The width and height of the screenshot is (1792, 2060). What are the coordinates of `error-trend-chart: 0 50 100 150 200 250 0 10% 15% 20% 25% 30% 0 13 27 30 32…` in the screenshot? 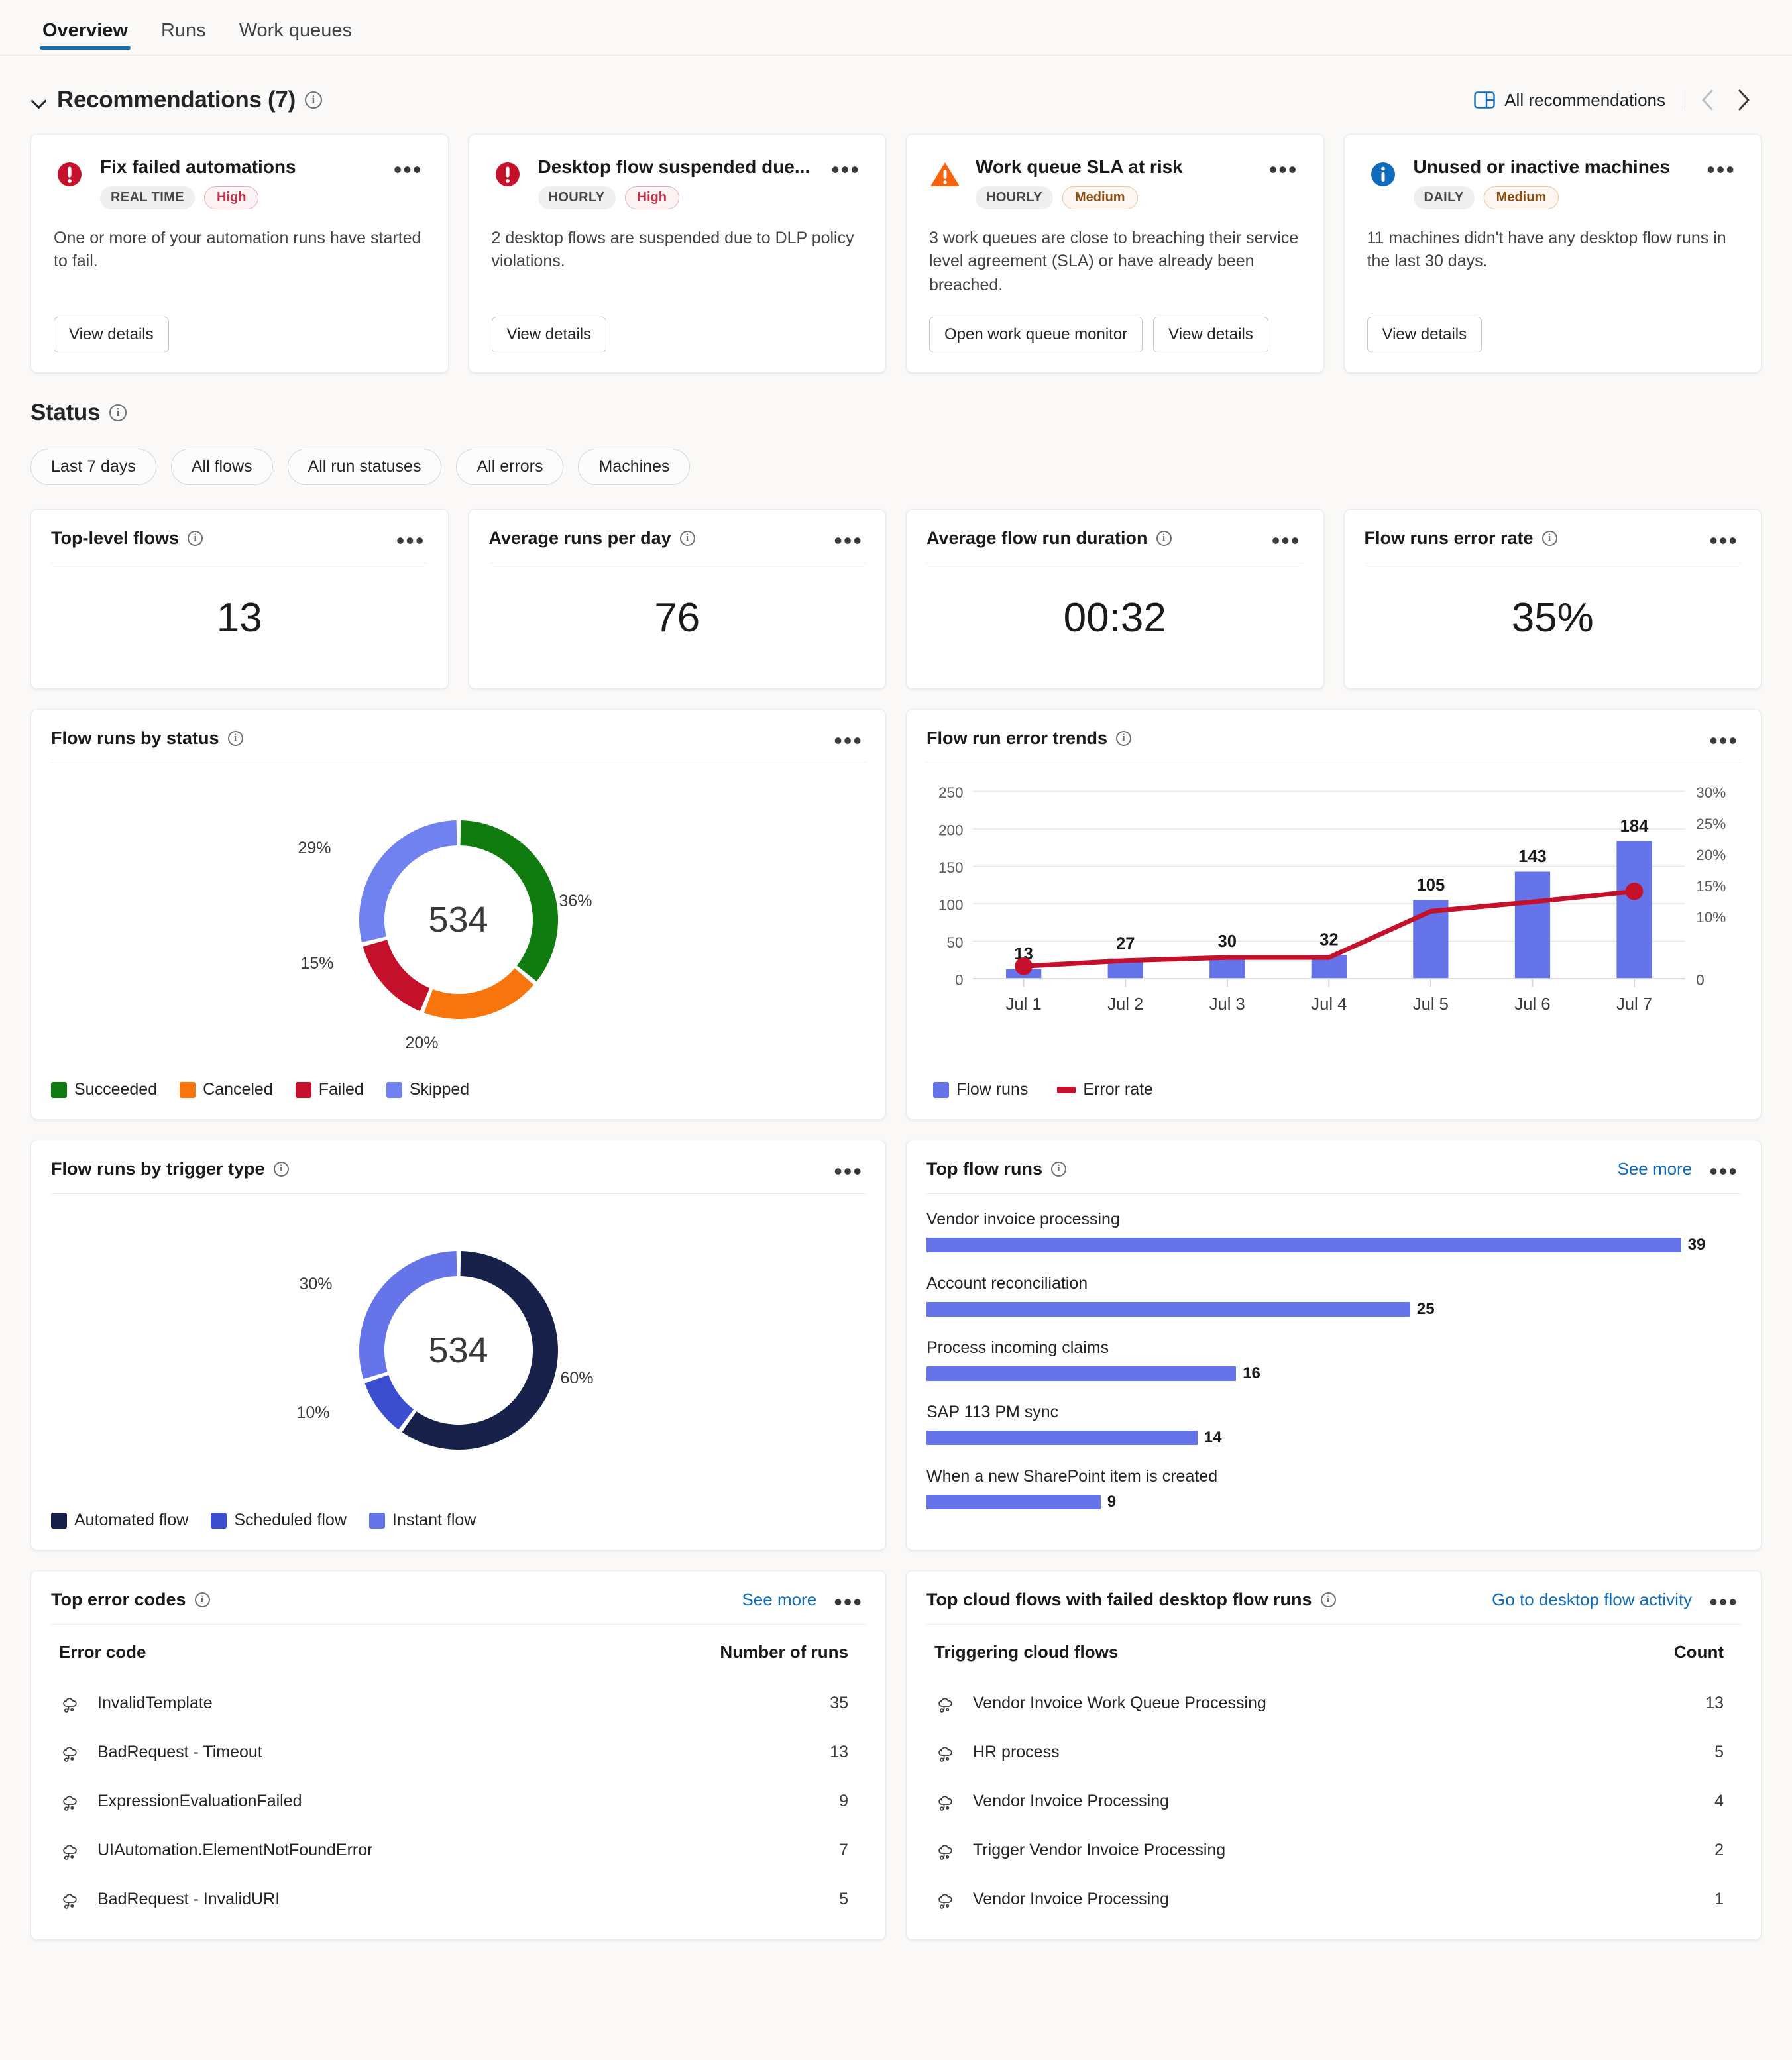 It's located at (1334, 925).